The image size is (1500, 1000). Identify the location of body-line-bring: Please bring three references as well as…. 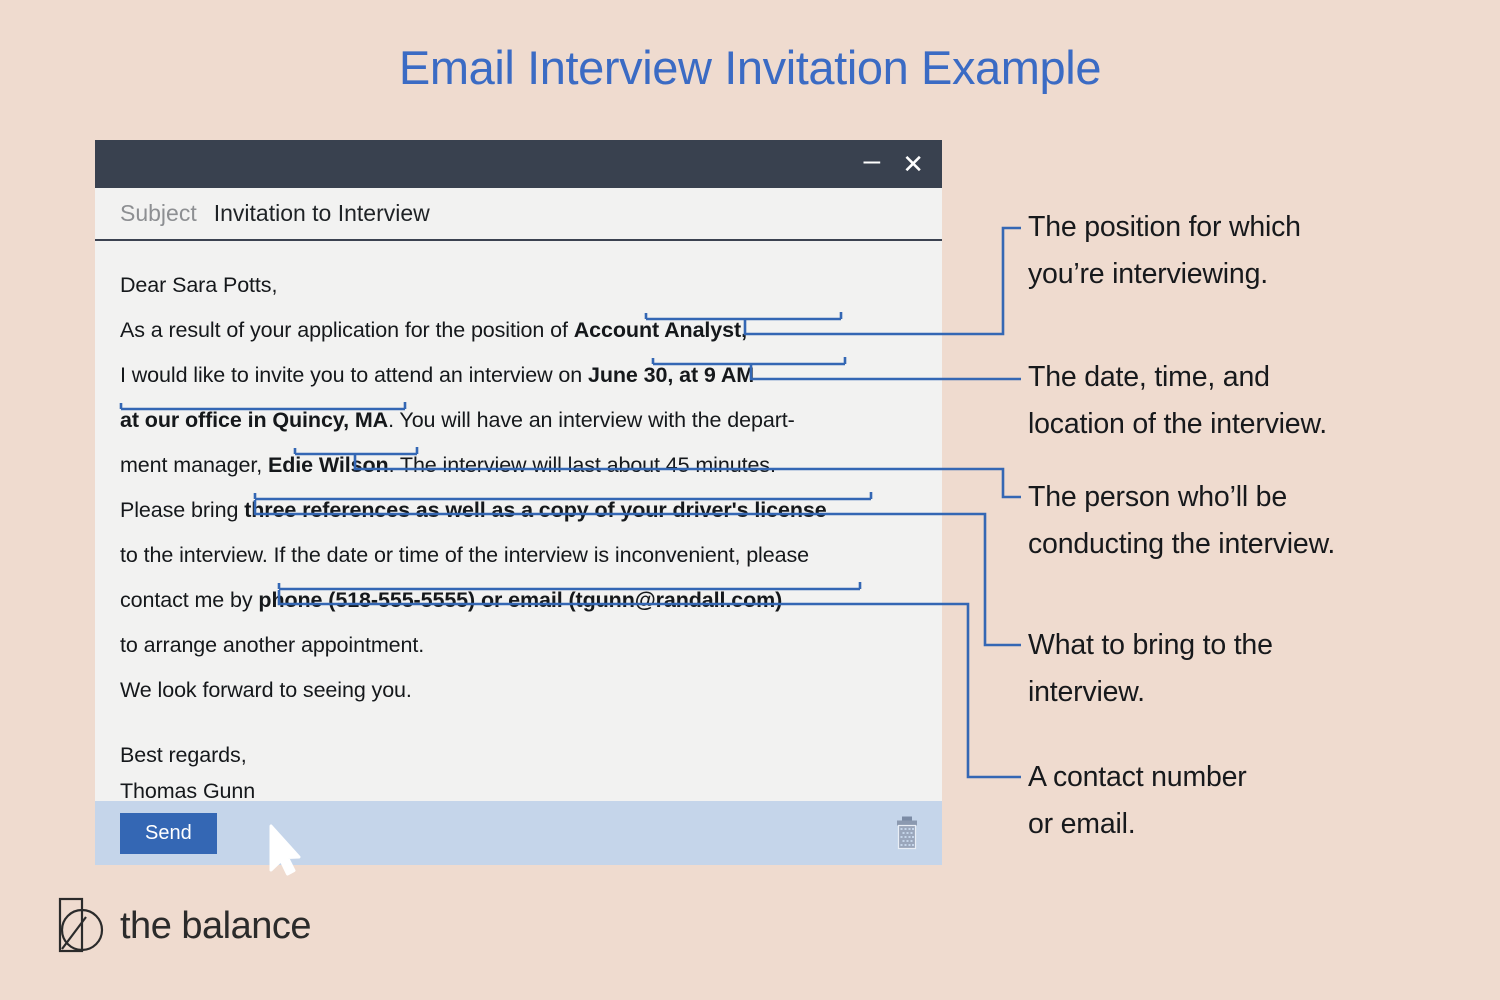
(531, 510).